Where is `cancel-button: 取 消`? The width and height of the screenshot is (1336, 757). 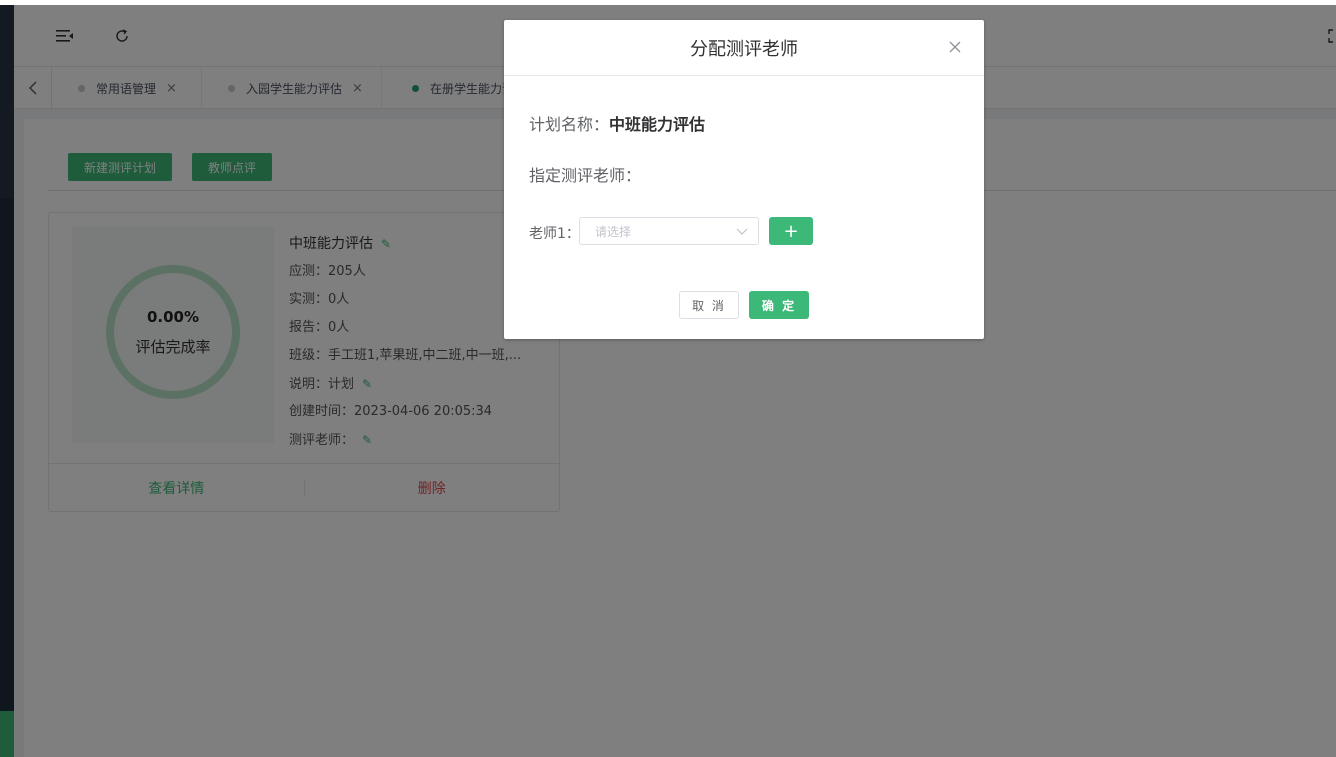
cancel-button: 取 消 is located at coordinates (709, 305).